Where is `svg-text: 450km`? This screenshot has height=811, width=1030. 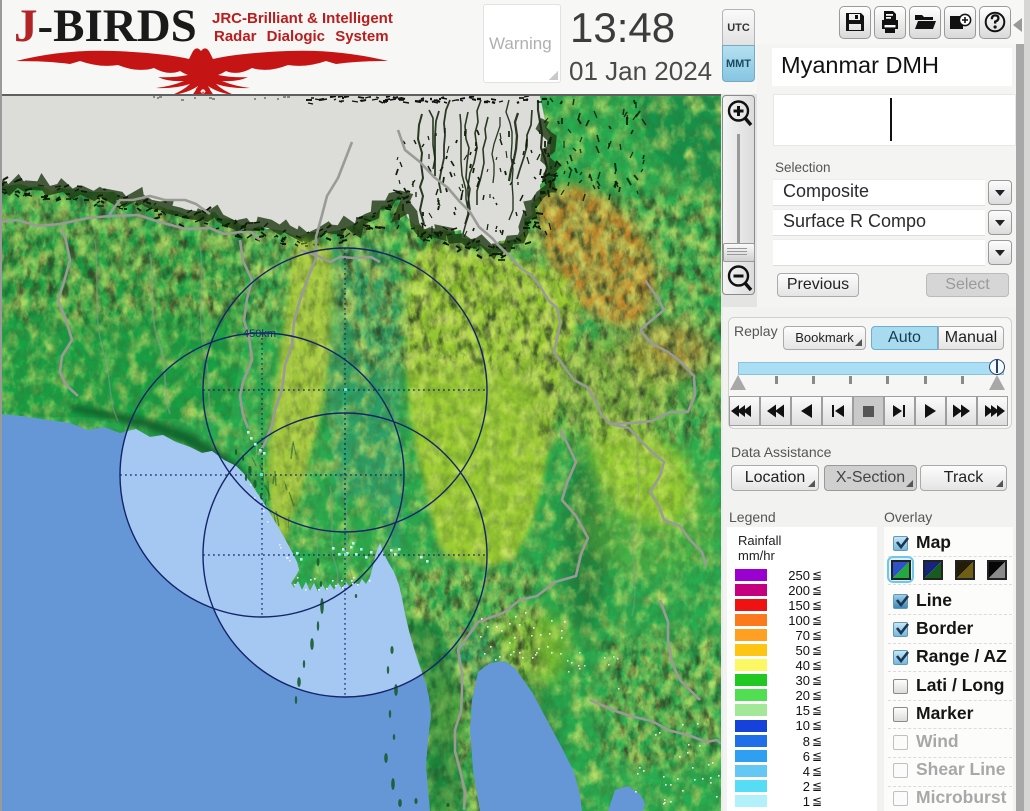 svg-text: 450km is located at coordinates (259, 334).